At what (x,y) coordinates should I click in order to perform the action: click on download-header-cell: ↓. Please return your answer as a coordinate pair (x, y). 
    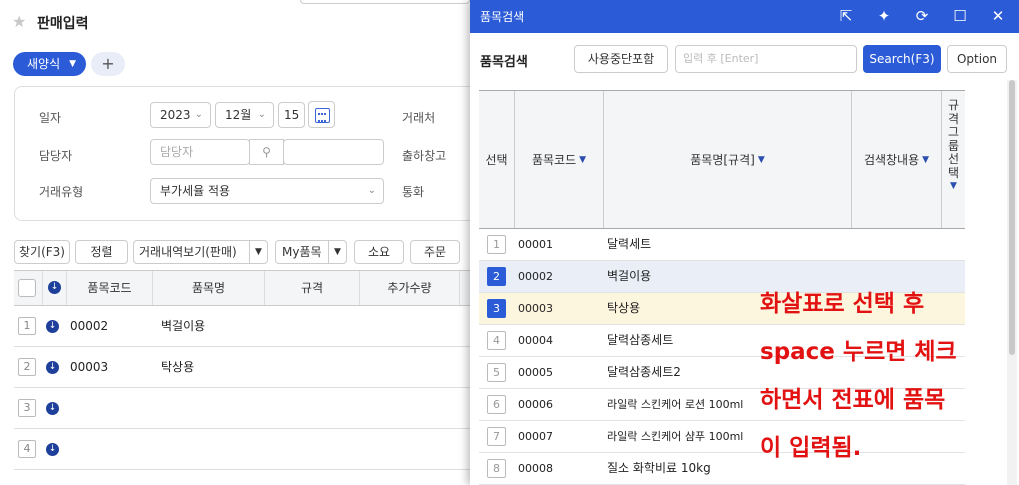
    Looking at the image, I should click on (55, 288).